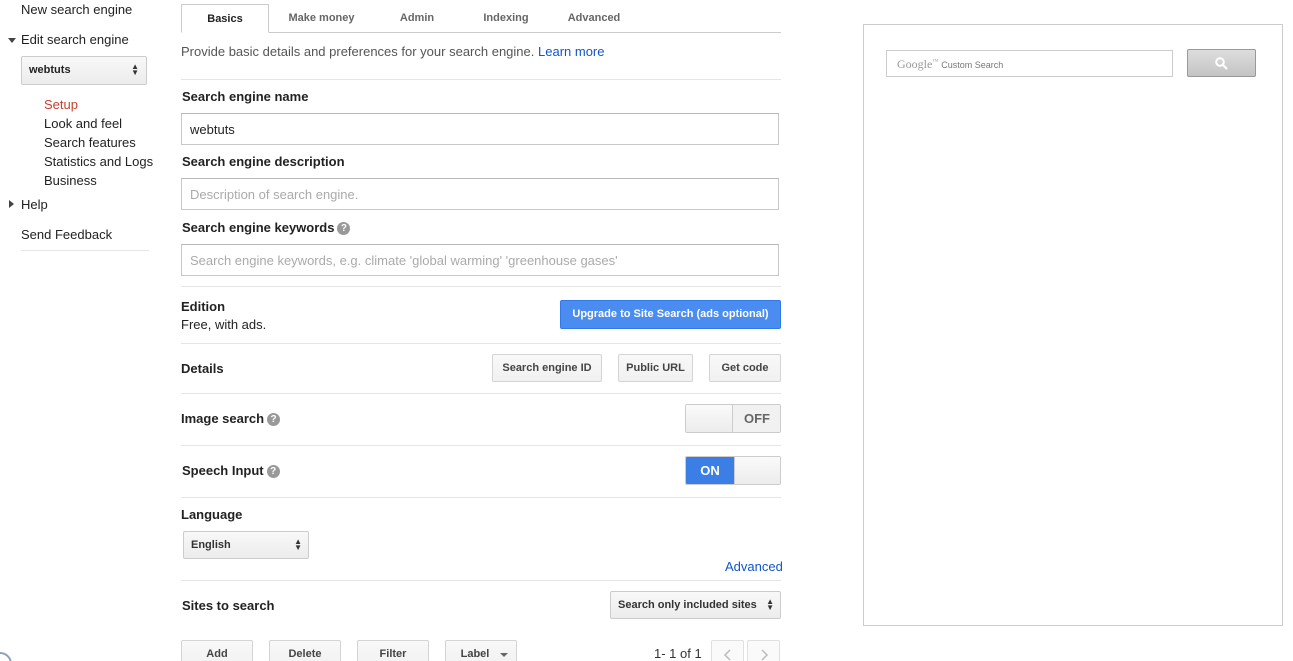 This screenshot has height=661, width=1293. I want to click on image-search-label: Image search, so click(223, 418).